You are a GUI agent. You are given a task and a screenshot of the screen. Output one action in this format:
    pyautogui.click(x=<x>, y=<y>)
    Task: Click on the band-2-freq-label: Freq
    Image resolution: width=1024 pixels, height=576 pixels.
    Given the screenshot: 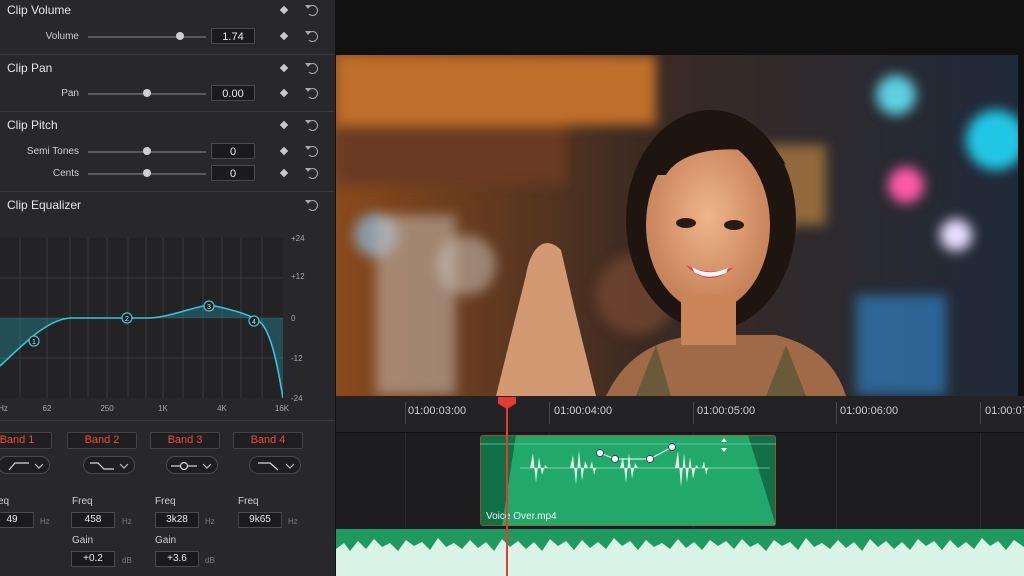 What is the action you would take?
    pyautogui.click(x=82, y=501)
    